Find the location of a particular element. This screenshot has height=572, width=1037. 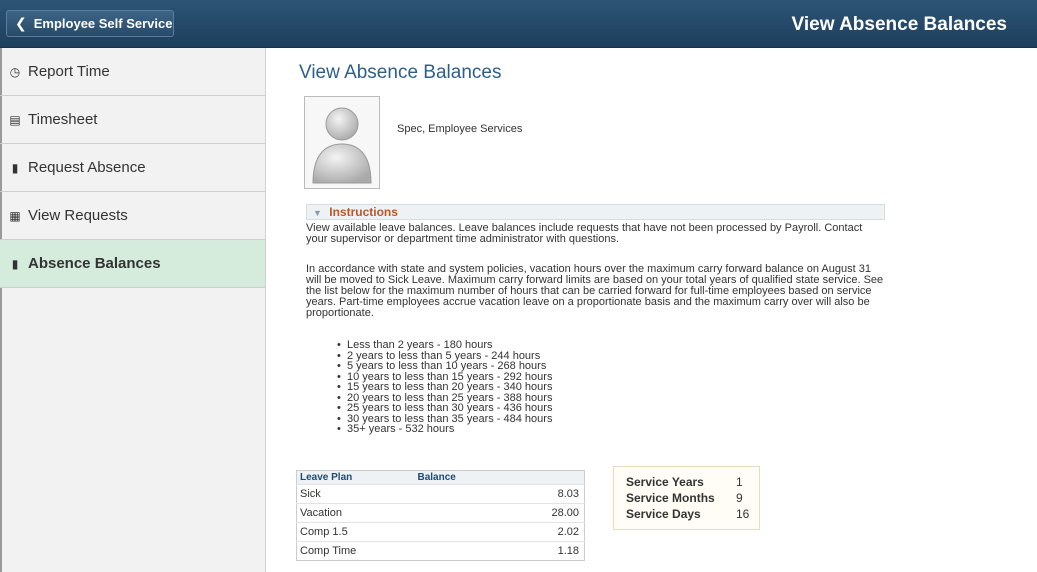

service-label: Service Days is located at coordinates (663, 514).